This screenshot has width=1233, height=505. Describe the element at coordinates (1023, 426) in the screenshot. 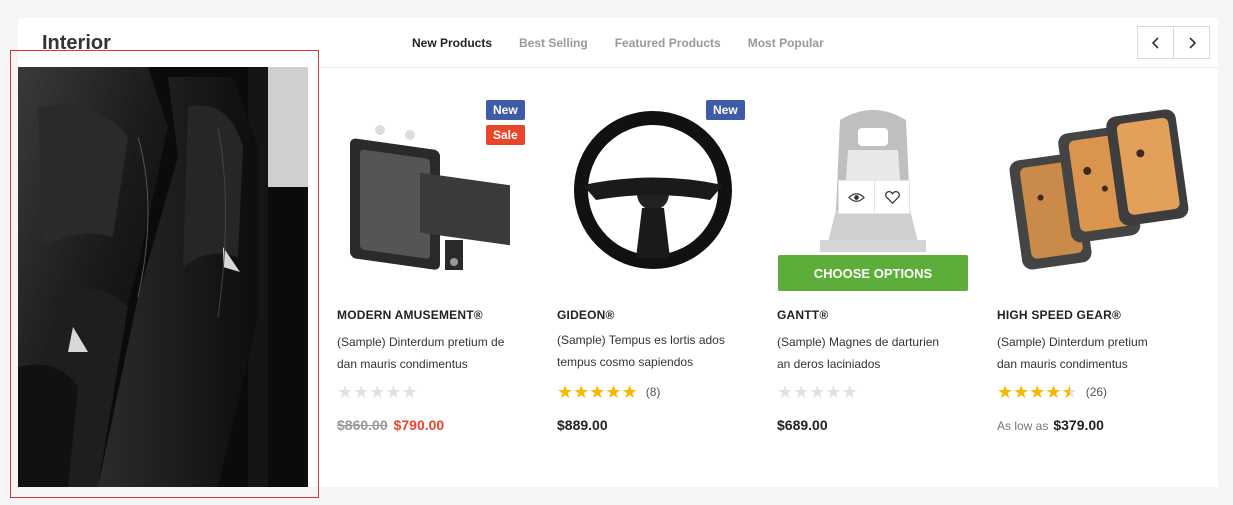

I see `price-prefix: As low as` at that location.